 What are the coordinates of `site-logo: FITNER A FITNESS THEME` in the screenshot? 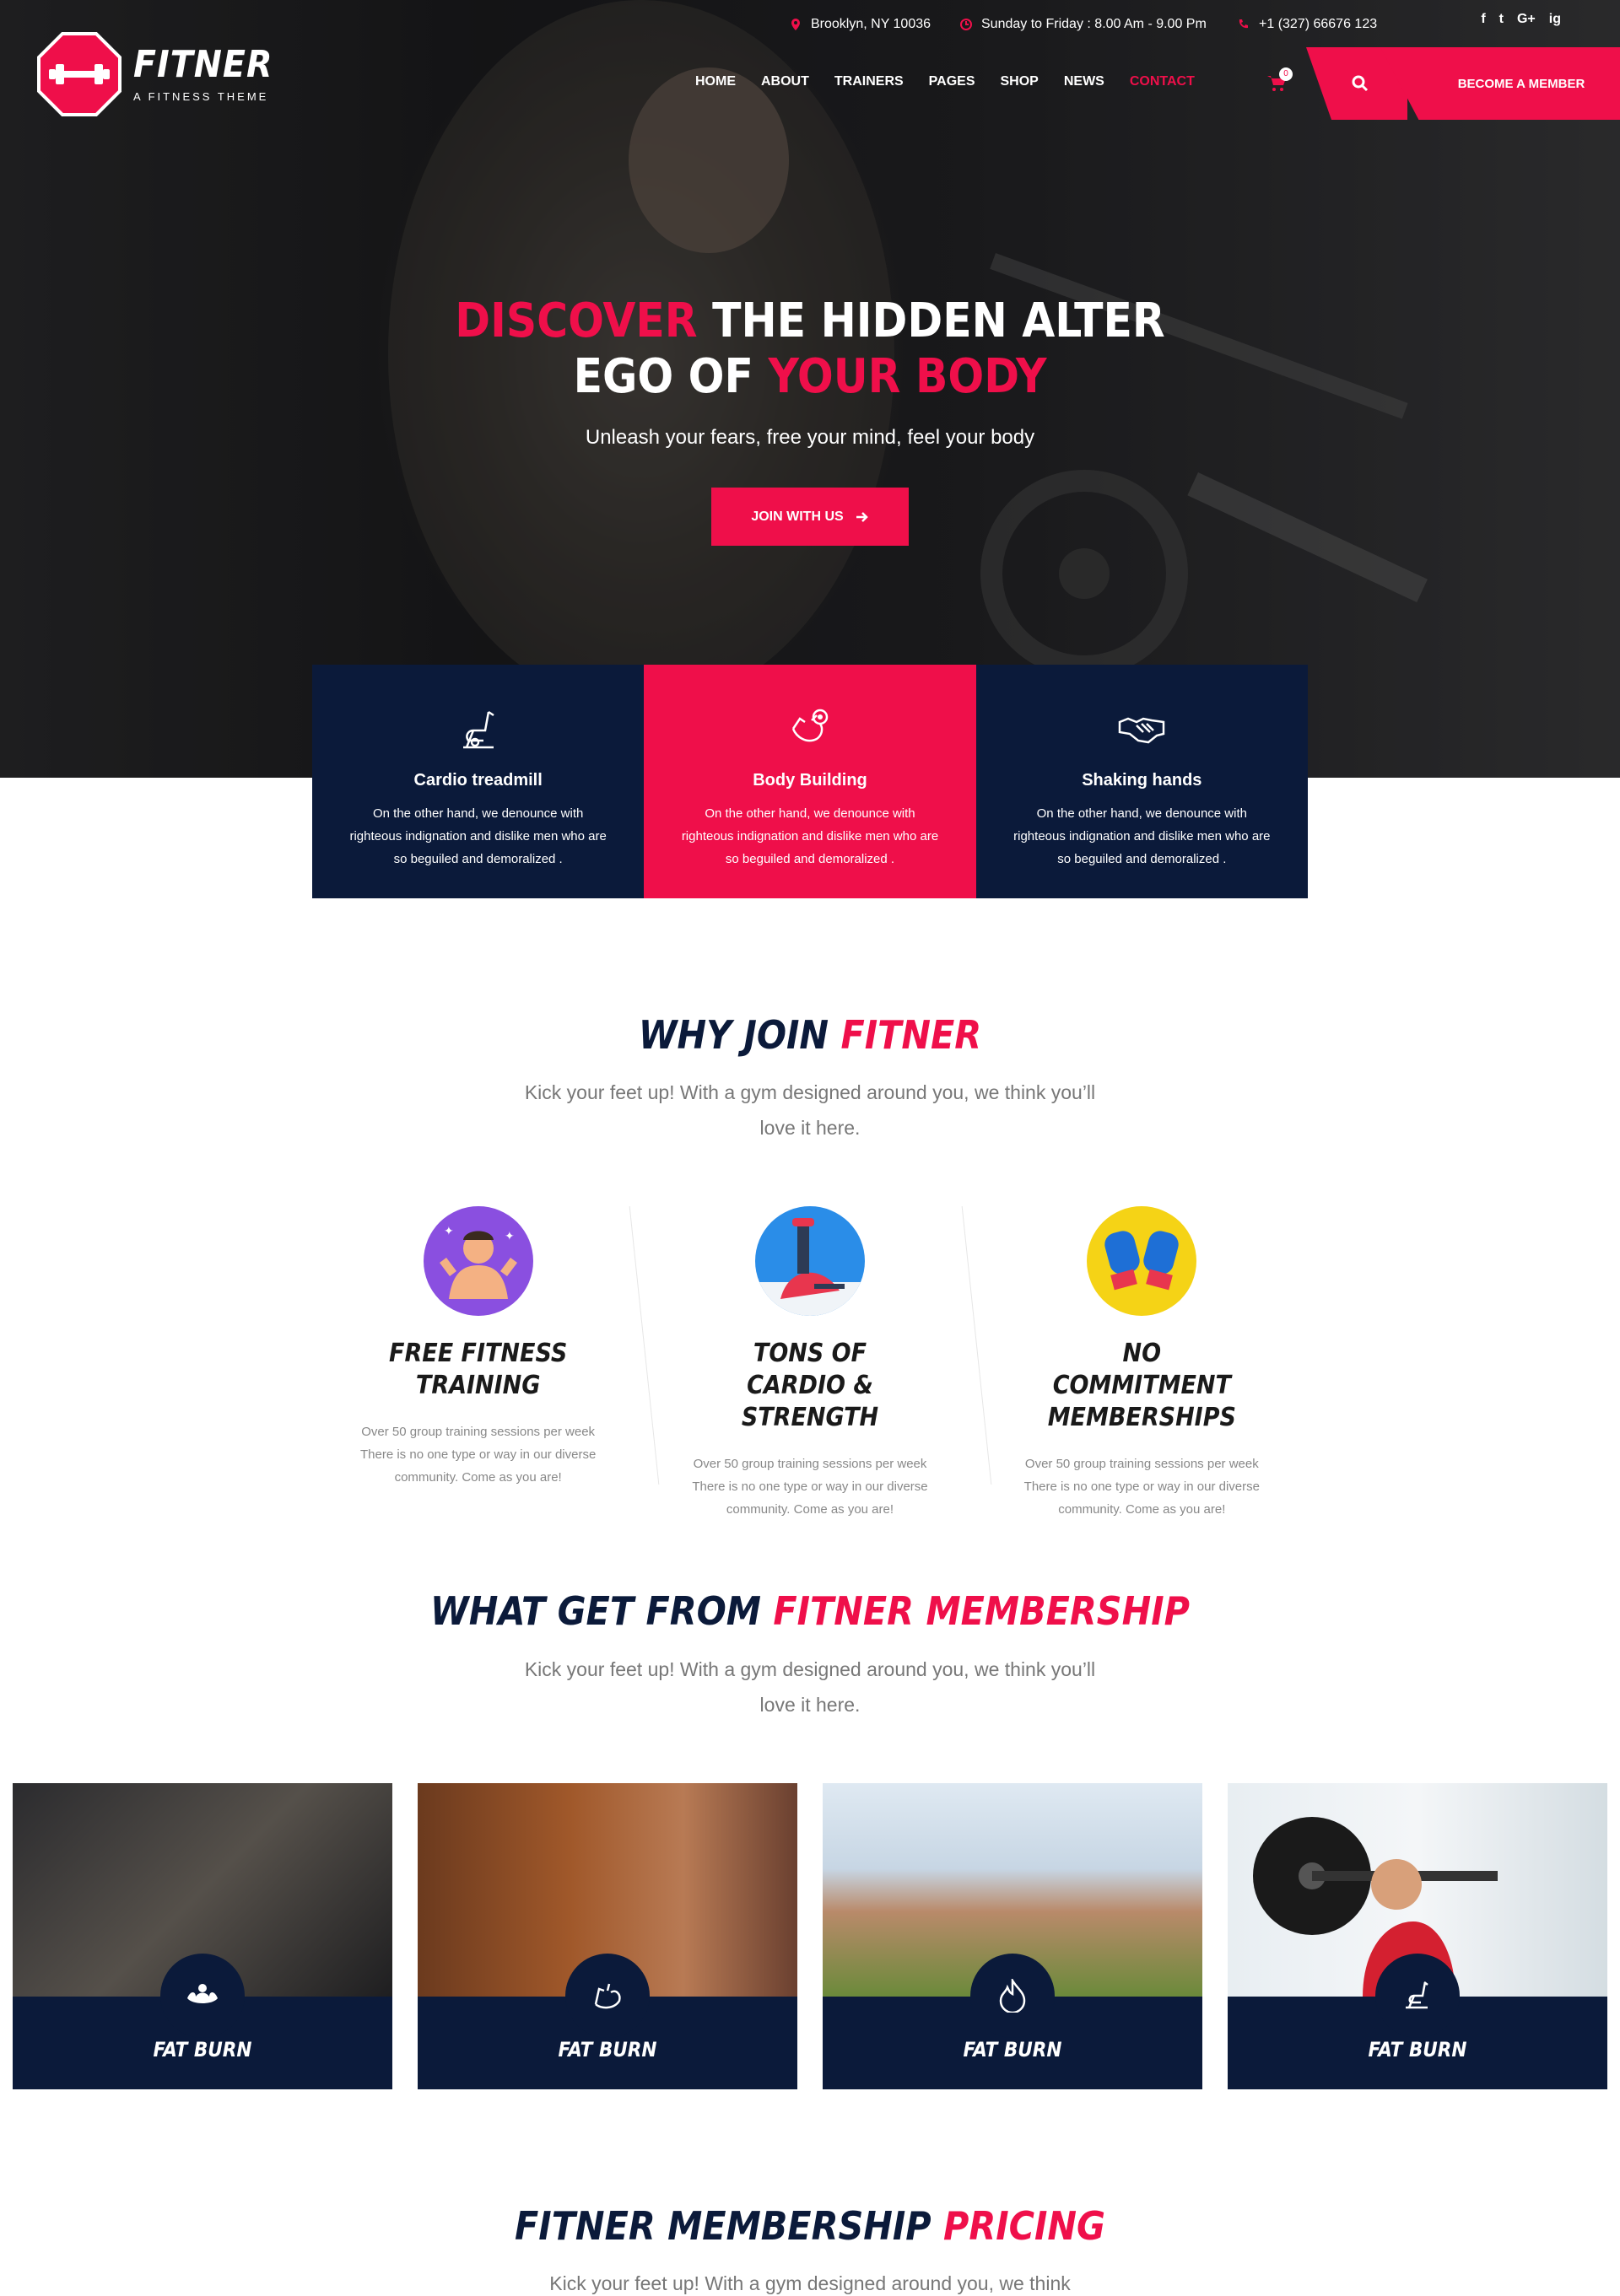 It's located at (155, 74).